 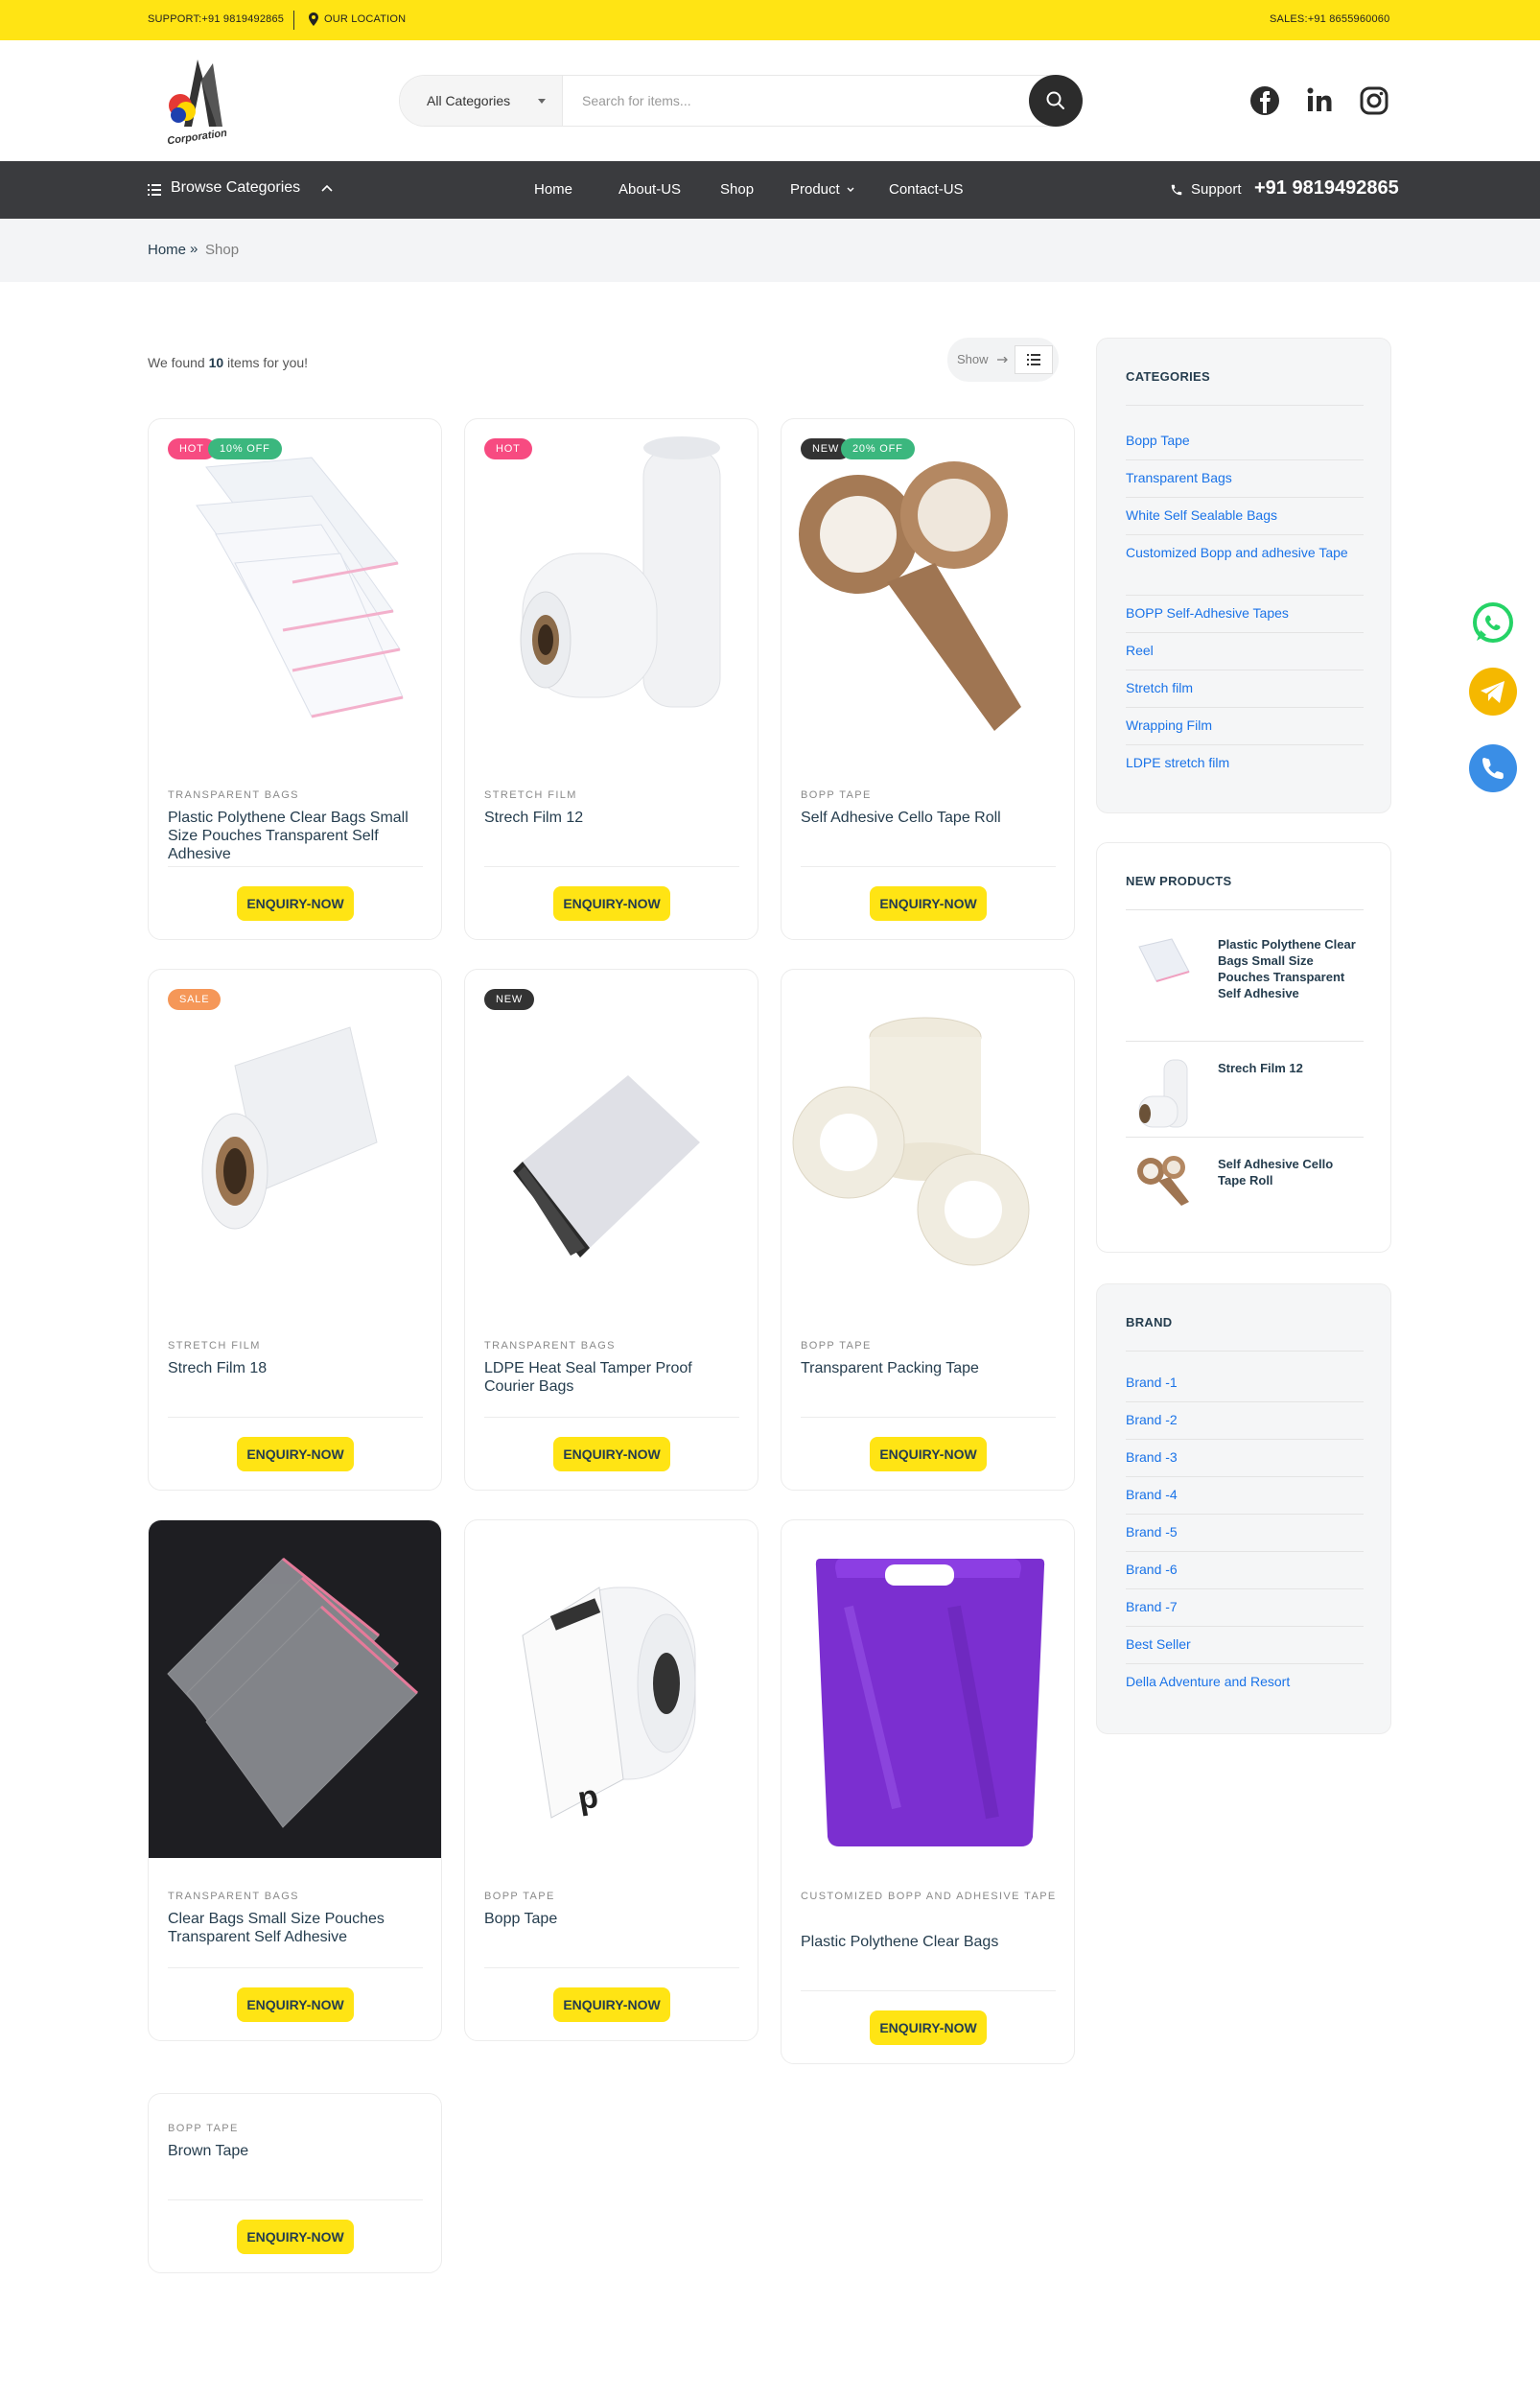 What do you see at coordinates (930, 1368) in the screenshot?
I see `product-title: Transparent Packing Tape` at bounding box center [930, 1368].